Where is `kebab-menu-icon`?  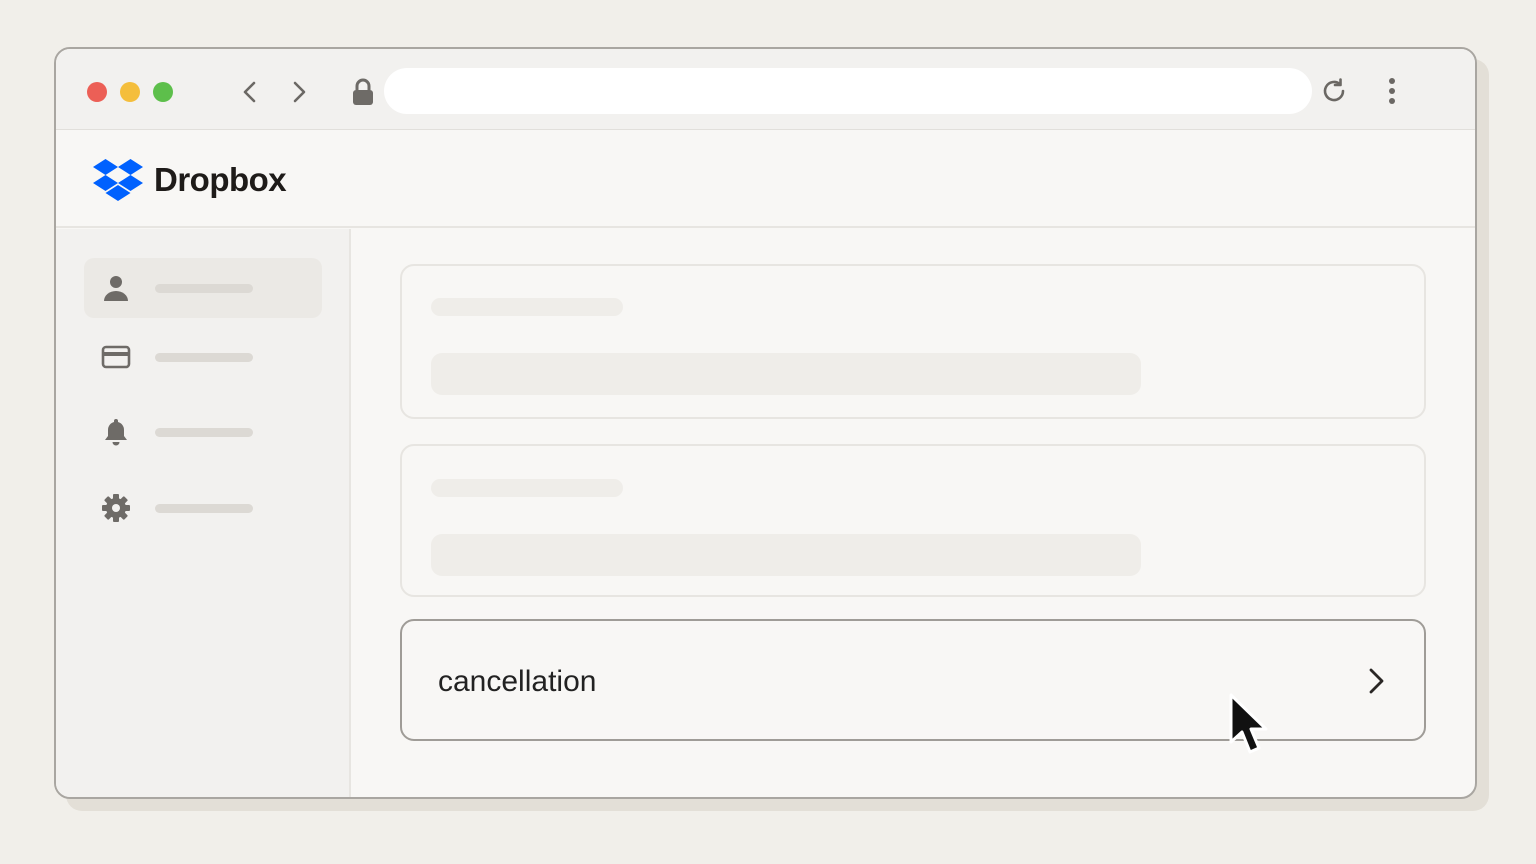 kebab-menu-icon is located at coordinates (1392, 91).